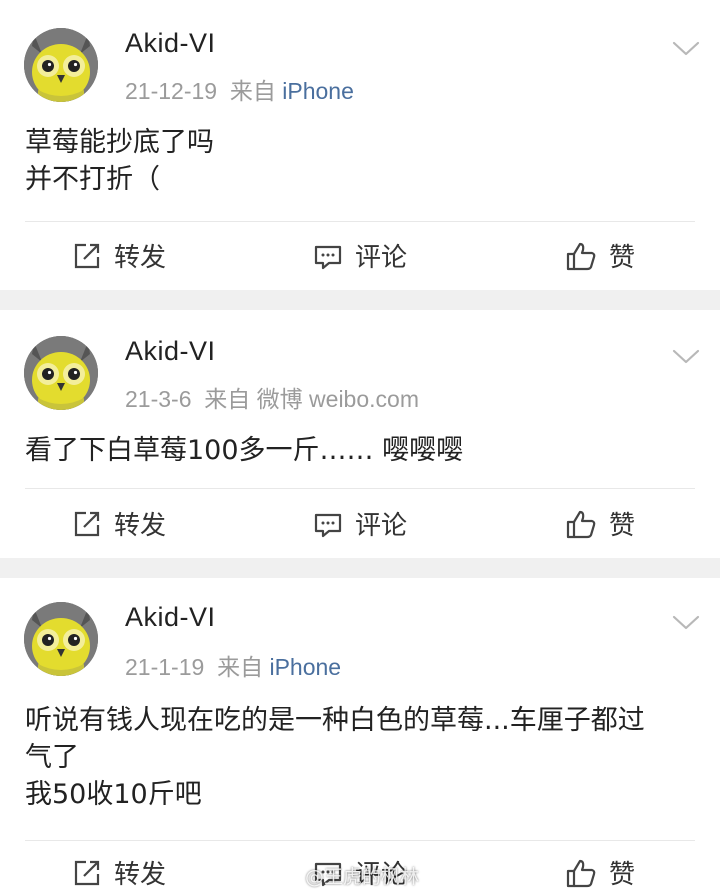 The height and width of the screenshot is (895, 720). I want to click on post-content: 草莓能抄底了吗 并不打折（, so click(119, 161).